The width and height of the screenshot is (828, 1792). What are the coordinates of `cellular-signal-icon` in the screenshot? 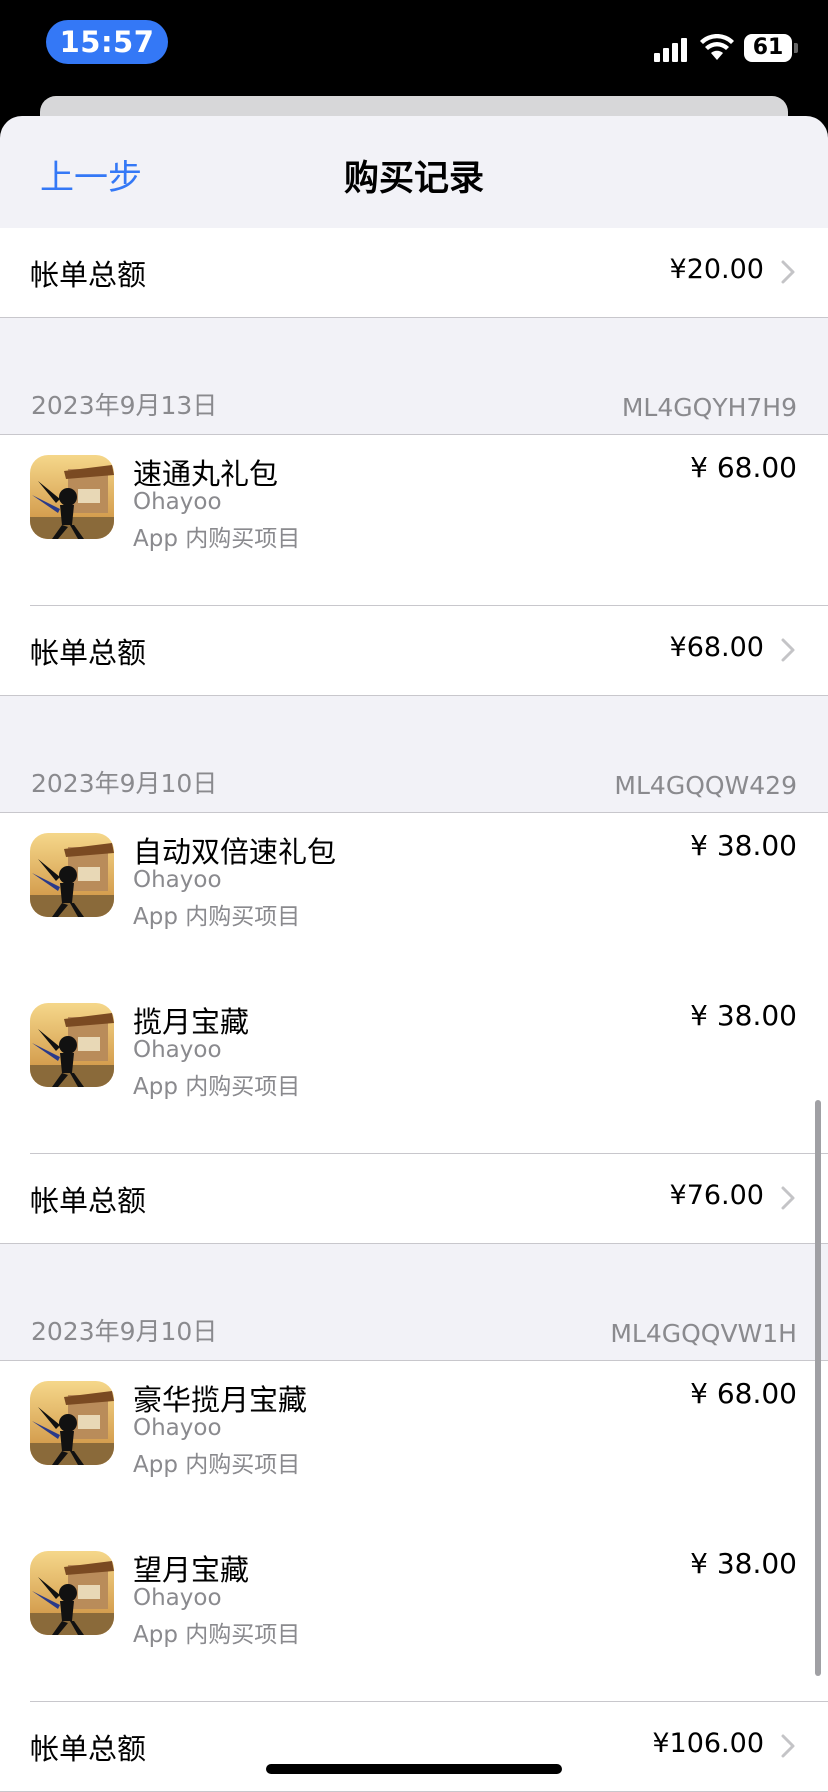 It's located at (672, 48).